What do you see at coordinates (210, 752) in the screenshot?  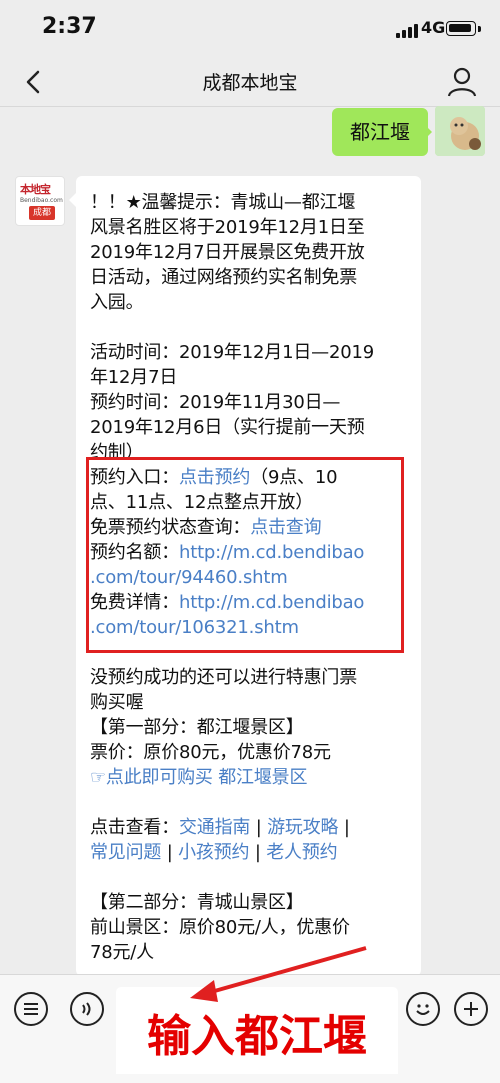 I see `message-line: 票价：原价80元，优惠价78元` at bounding box center [210, 752].